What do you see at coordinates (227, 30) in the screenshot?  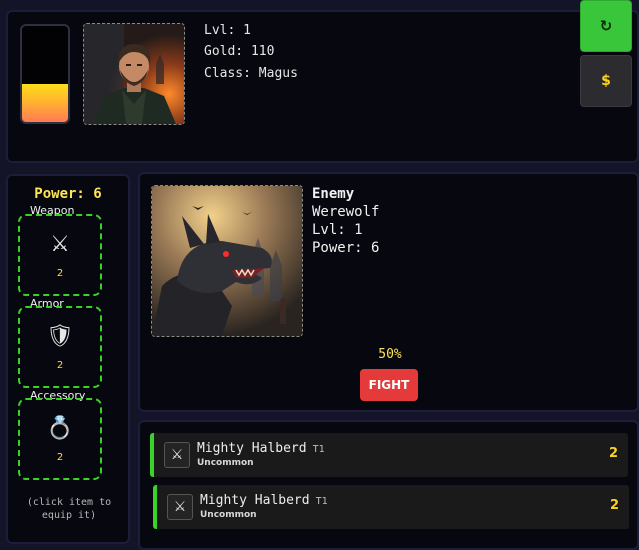 I see `hero-level: Lvl: 1` at bounding box center [227, 30].